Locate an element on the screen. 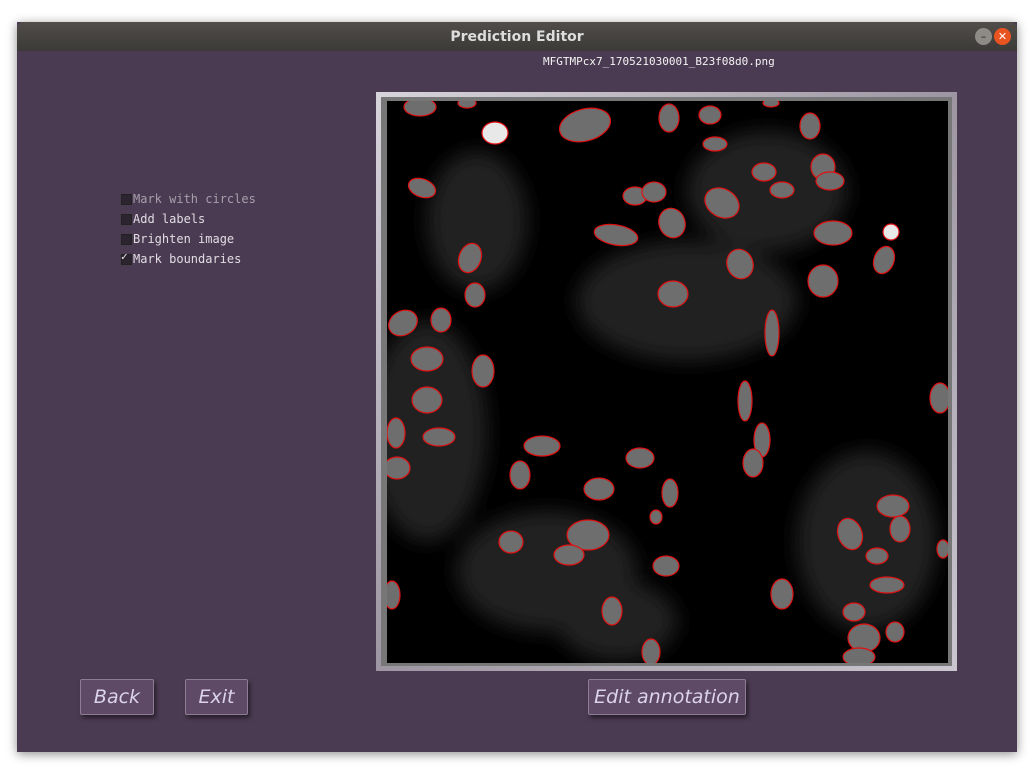 The image size is (1035, 773). add-labels-option: Add labels is located at coordinates (163, 219).